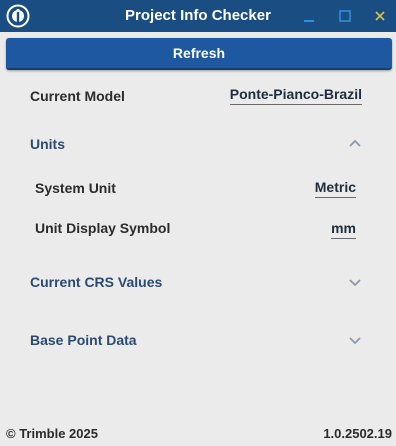 The height and width of the screenshot is (446, 396). What do you see at coordinates (52, 433) in the screenshot?
I see `copyright-text: © Trimble 2025` at bounding box center [52, 433].